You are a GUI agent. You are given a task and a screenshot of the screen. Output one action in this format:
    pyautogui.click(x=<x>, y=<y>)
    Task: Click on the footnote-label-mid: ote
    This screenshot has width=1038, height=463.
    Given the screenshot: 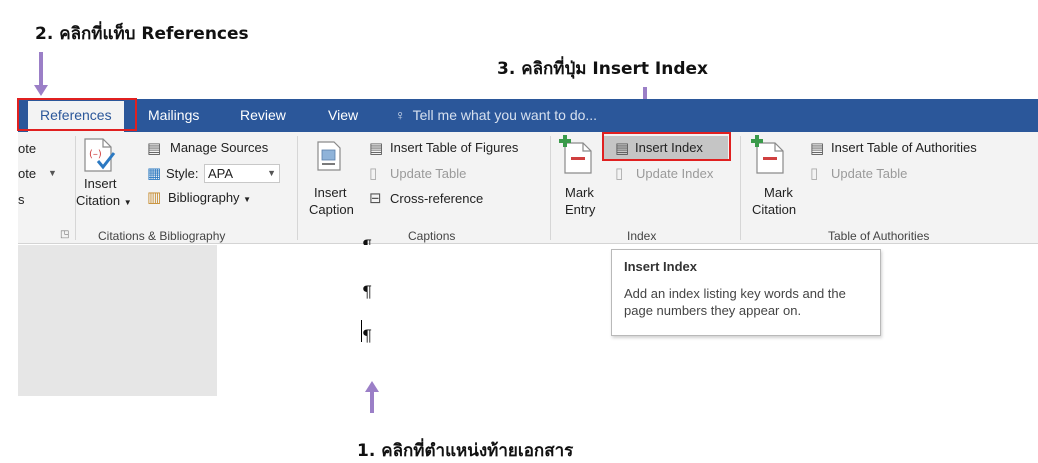 What is the action you would take?
    pyautogui.click(x=27, y=174)
    